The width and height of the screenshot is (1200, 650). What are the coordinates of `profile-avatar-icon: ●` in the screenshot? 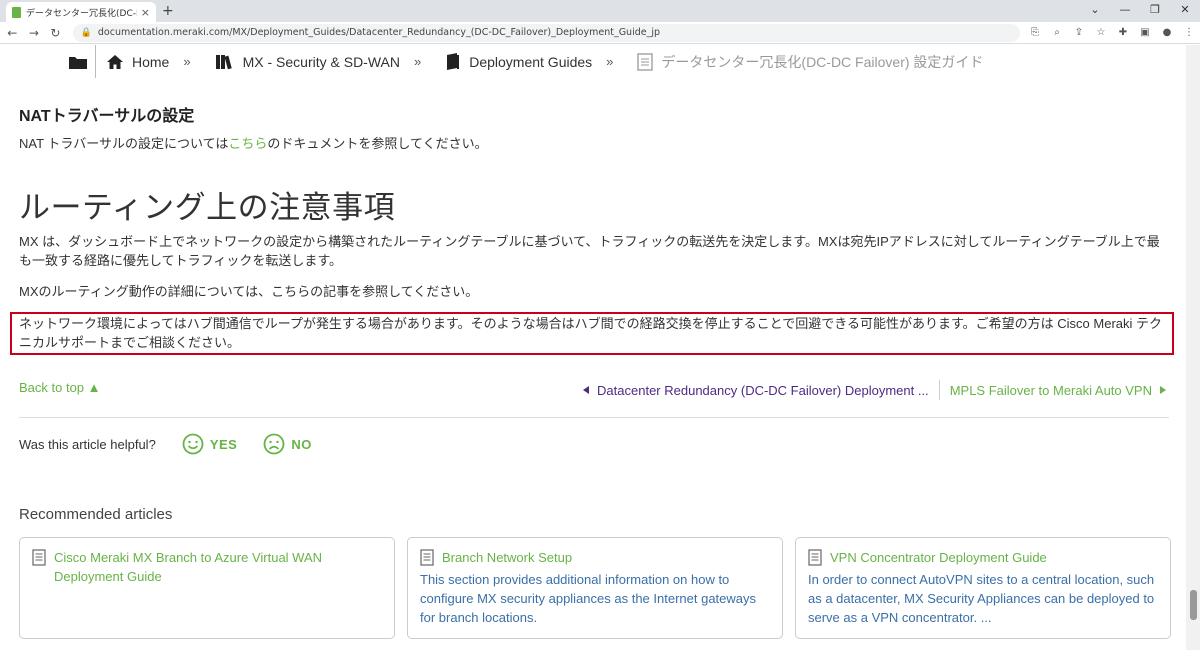 It's located at (1167, 32).